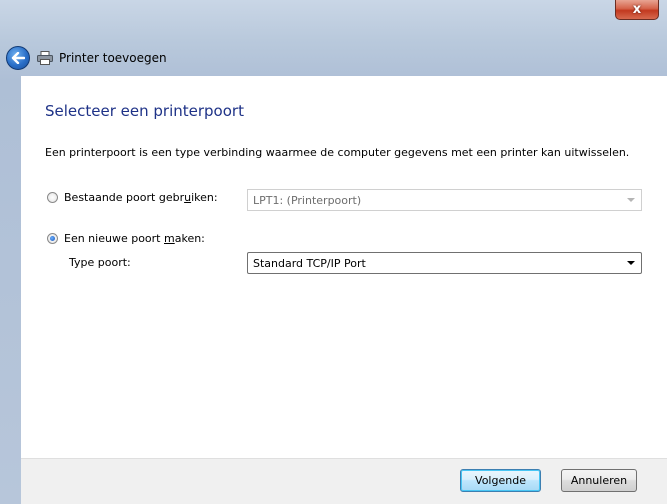 The width and height of the screenshot is (667, 504). What do you see at coordinates (144, 111) in the screenshot?
I see `page-title: Selecteer een printerpoort` at bounding box center [144, 111].